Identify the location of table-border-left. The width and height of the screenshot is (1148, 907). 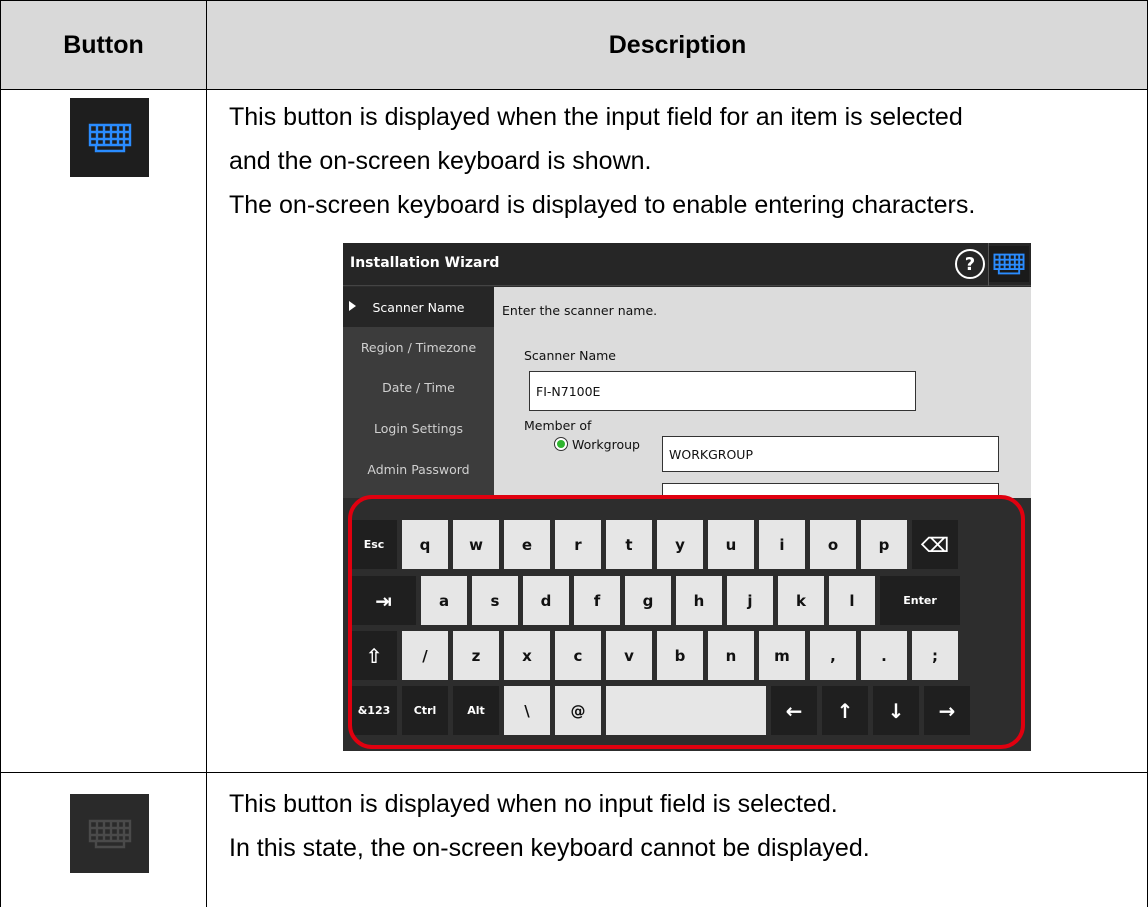
(0, 453).